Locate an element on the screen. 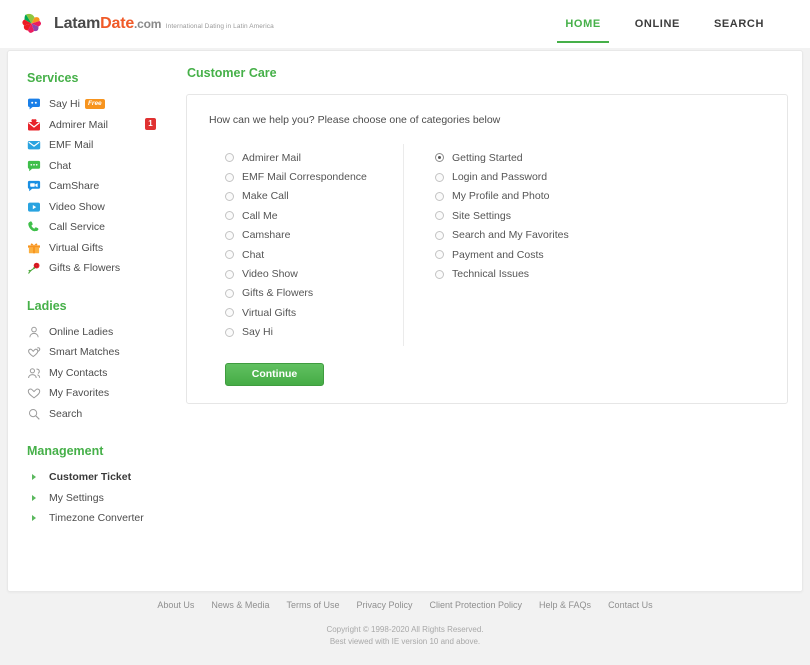 Image resolution: width=810 pixels, height=665 pixels. footer-link-privacy-policy: Privacy Policy is located at coordinates (384, 605).